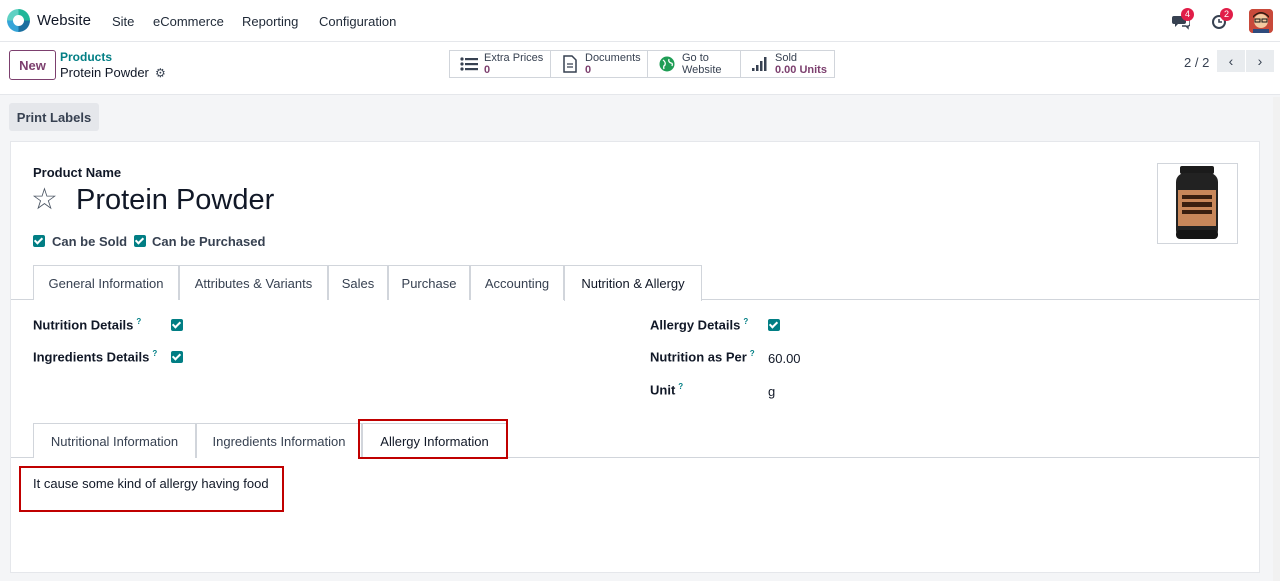 The height and width of the screenshot is (581, 1280). I want to click on product-name-label: Product Name, so click(77, 172).